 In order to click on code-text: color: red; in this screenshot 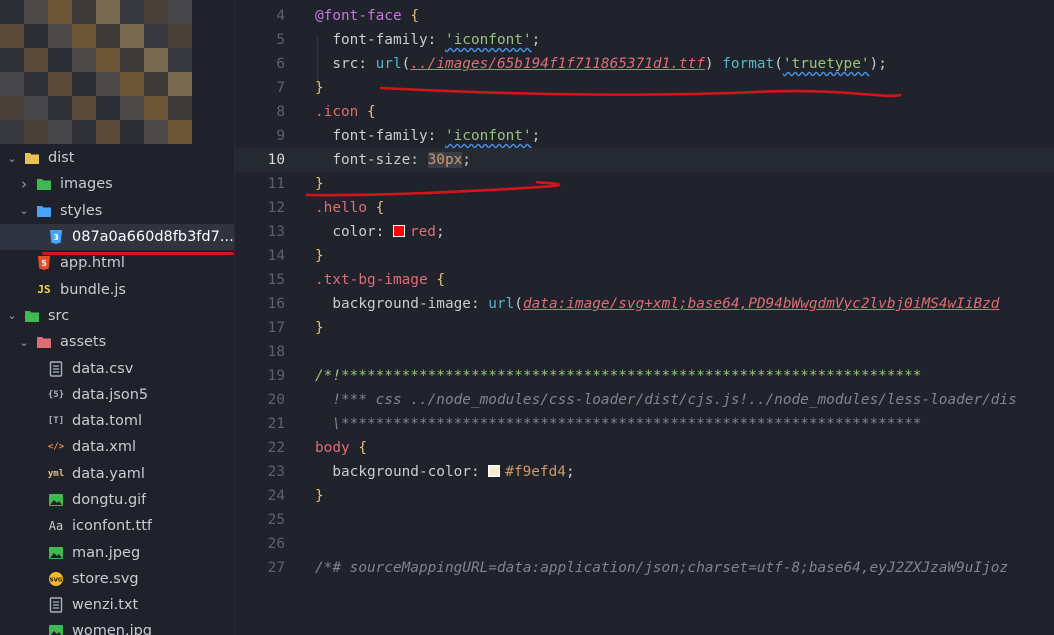, I will do `click(379, 232)`.